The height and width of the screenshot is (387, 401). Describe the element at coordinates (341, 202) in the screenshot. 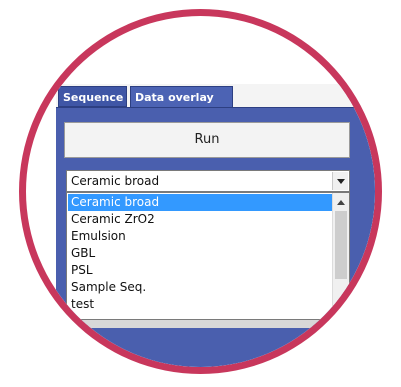

I see `chevron-up-icon` at that location.